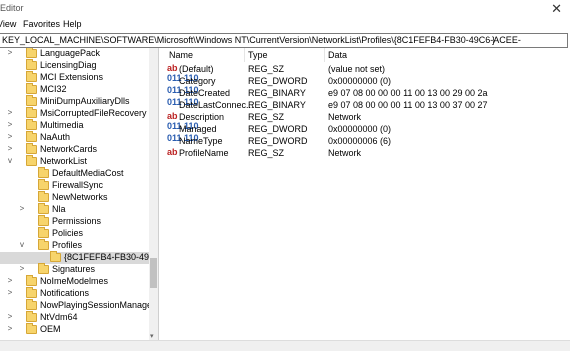  I want to click on column-header-name: Name, so click(181, 55).